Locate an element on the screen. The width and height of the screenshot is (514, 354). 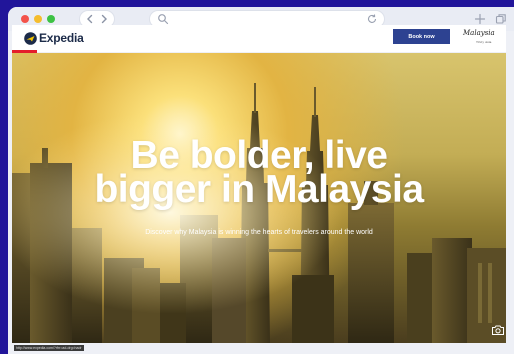
hero-title-line-2: bigger in Malaysia is located at coordinates (259, 189).